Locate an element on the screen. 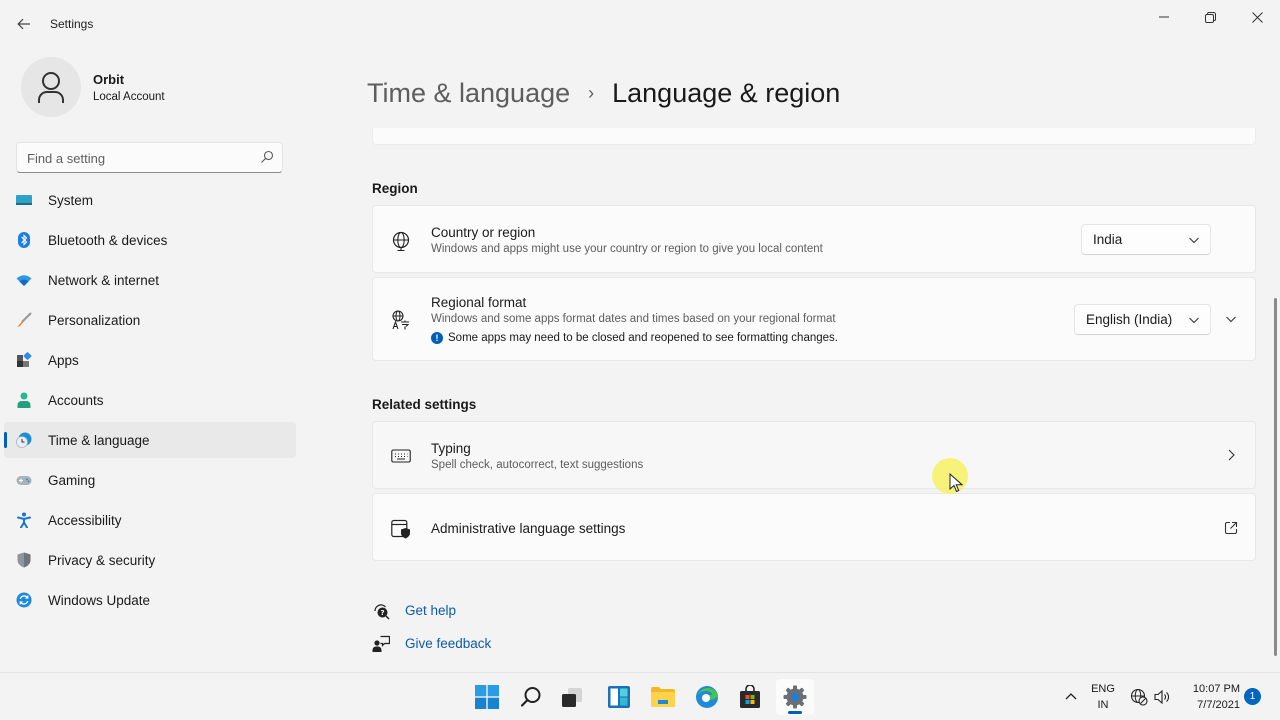  keyboard-icon is located at coordinates (401, 456).